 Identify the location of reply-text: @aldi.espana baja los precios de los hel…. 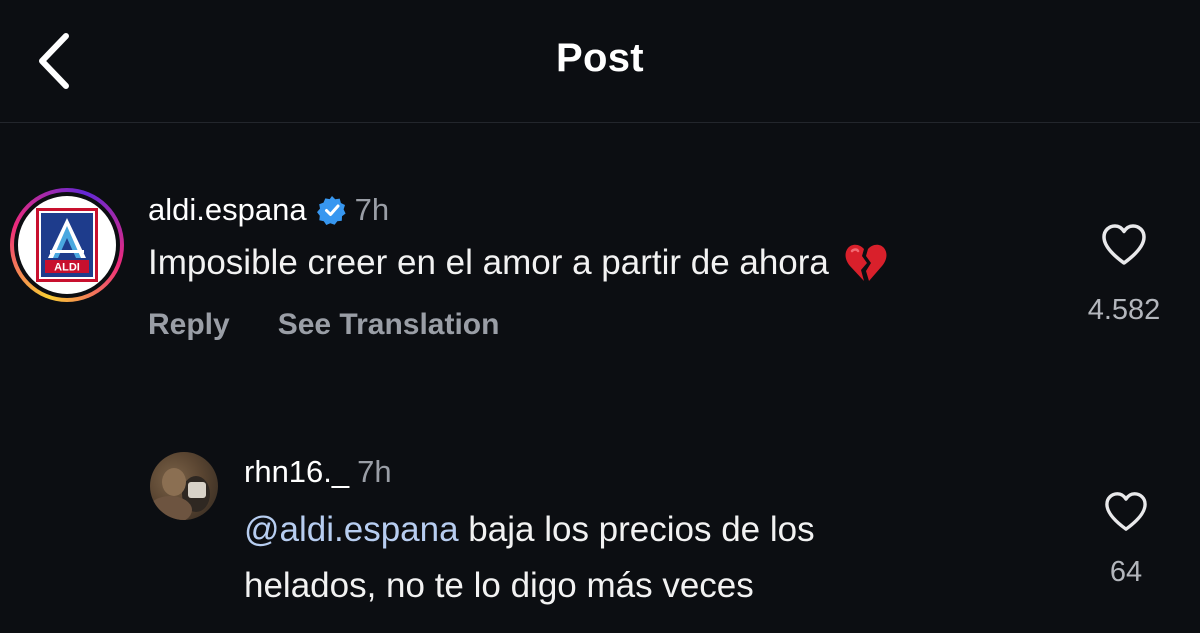
(584, 558).